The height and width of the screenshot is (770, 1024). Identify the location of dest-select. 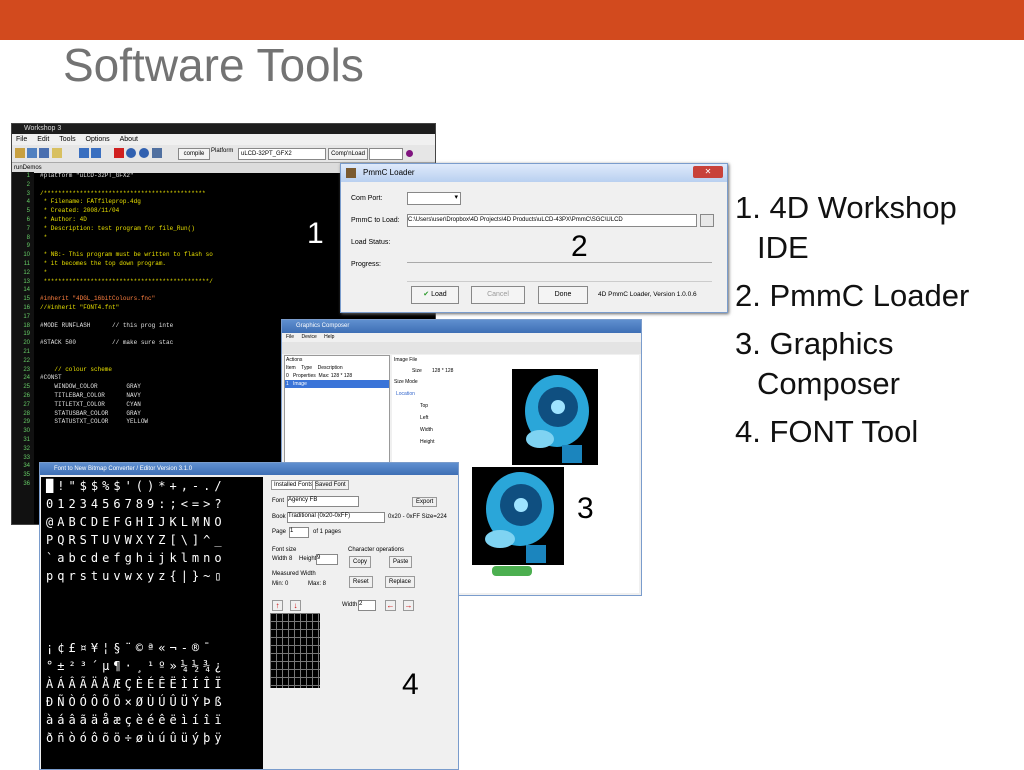
(386, 154).